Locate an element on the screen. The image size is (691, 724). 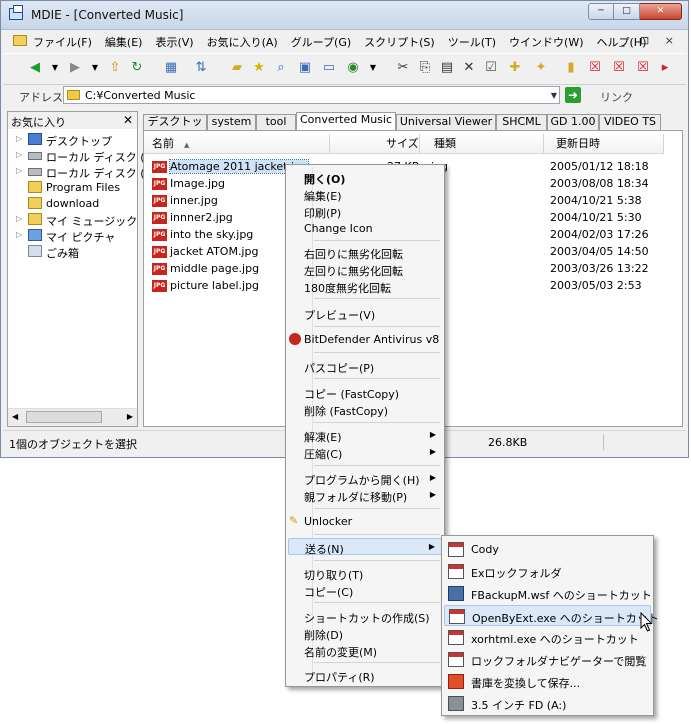
address-input: C:¥Converted Music ▼ is located at coordinates (311, 95).